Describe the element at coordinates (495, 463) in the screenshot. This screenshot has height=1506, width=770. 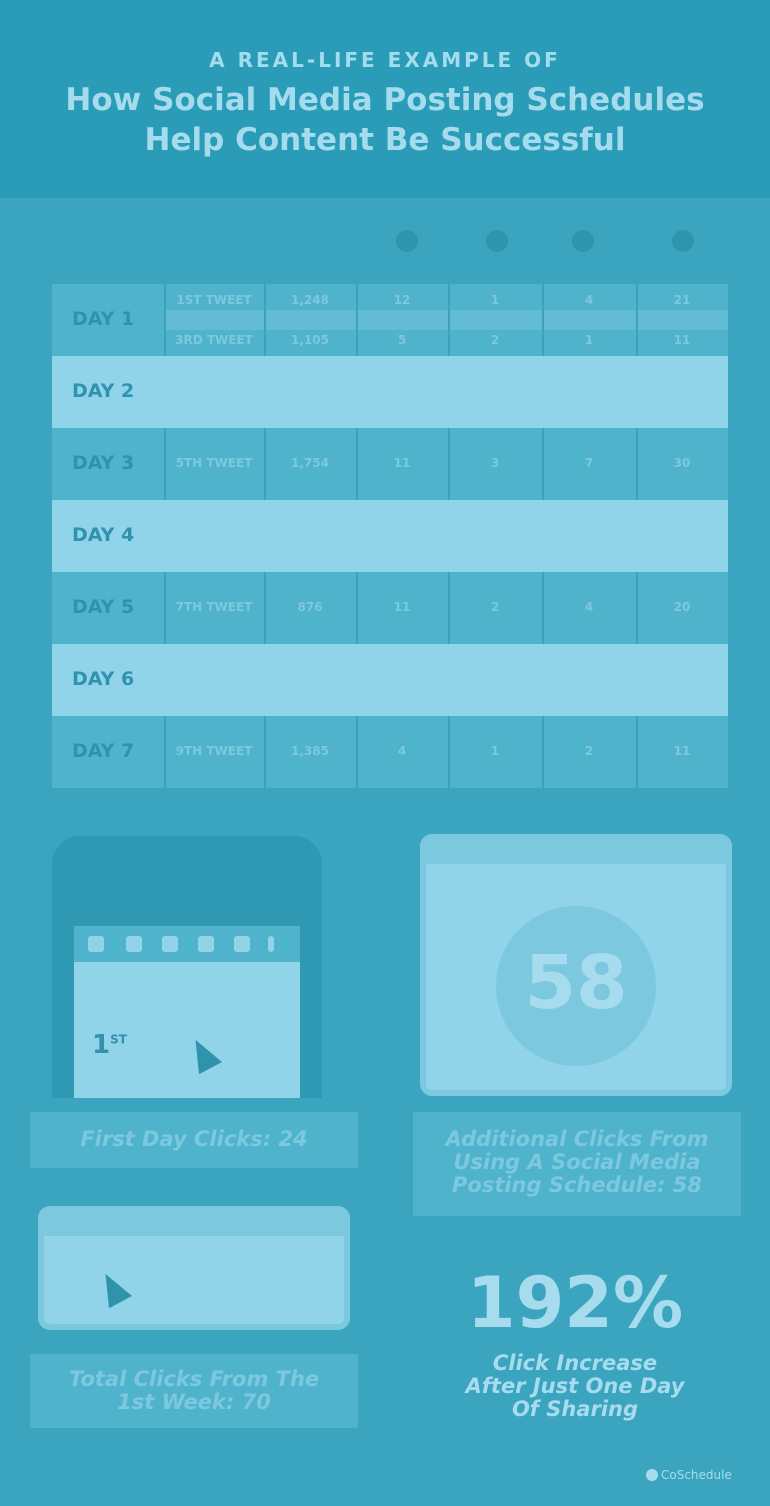
I see `stat-cell: 3` at that location.